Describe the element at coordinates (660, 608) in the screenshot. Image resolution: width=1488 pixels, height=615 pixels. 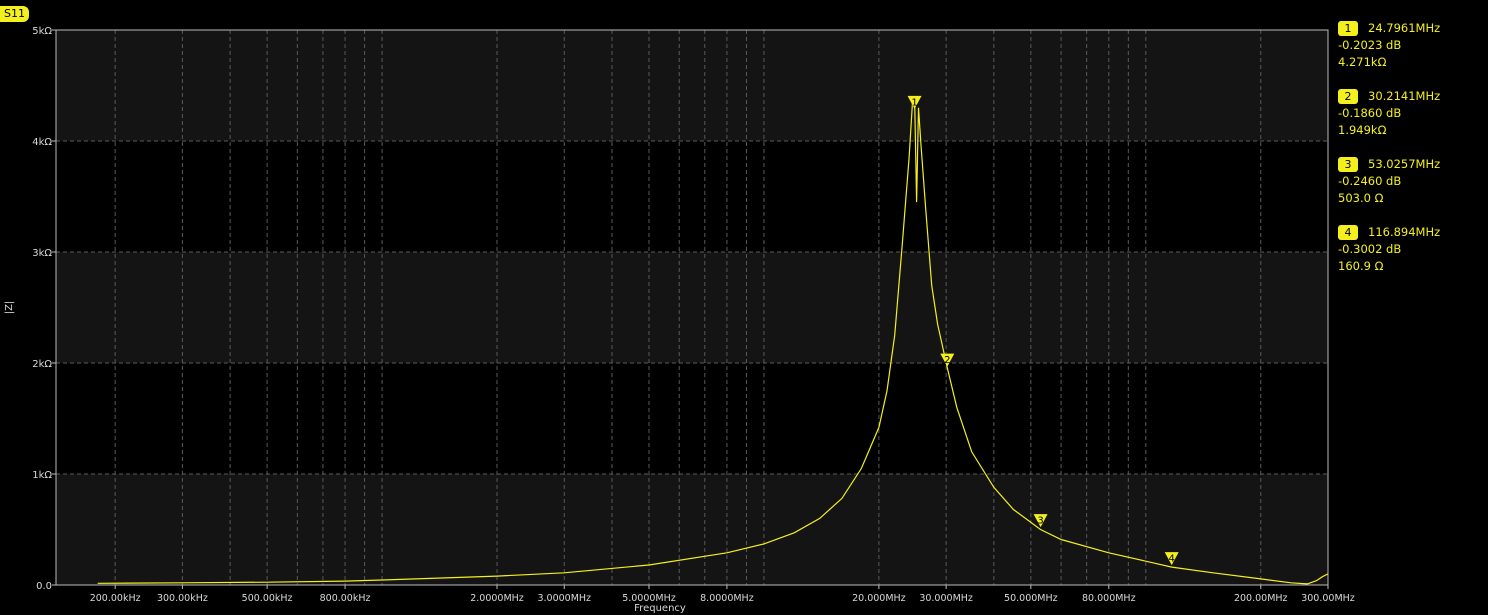
I see `x-axis-label: Frequency` at that location.